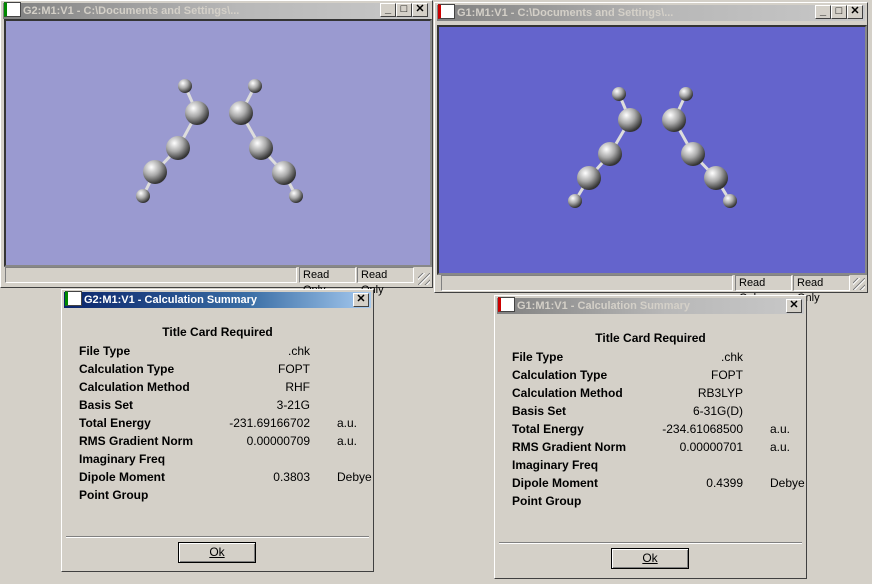 This screenshot has width=872, height=584. Describe the element at coordinates (226, 388) in the screenshot. I see `summary-row: Calculation Method RHF` at that location.